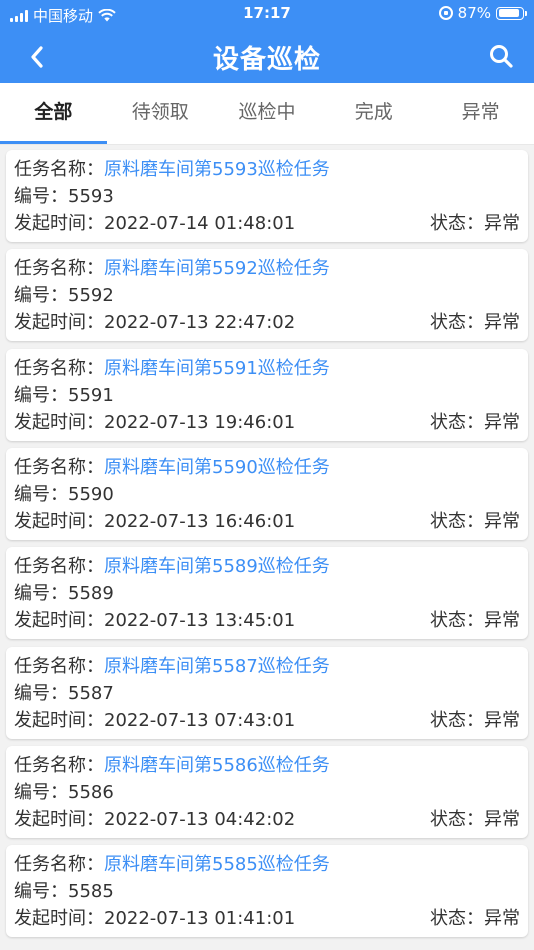 The height and width of the screenshot is (950, 534). I want to click on task-number-row: 编号：5589, so click(267, 593).